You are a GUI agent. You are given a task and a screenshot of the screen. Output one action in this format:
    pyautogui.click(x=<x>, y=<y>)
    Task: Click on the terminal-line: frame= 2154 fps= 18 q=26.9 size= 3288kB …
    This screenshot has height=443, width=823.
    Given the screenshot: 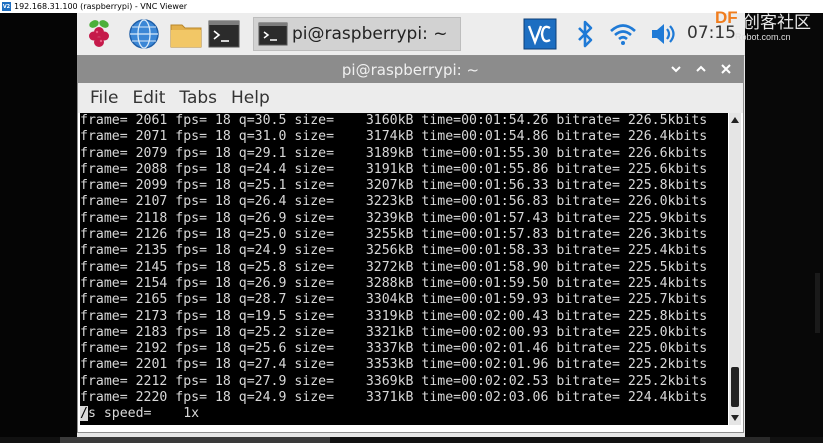 What is the action you would take?
    pyautogui.click(x=394, y=283)
    